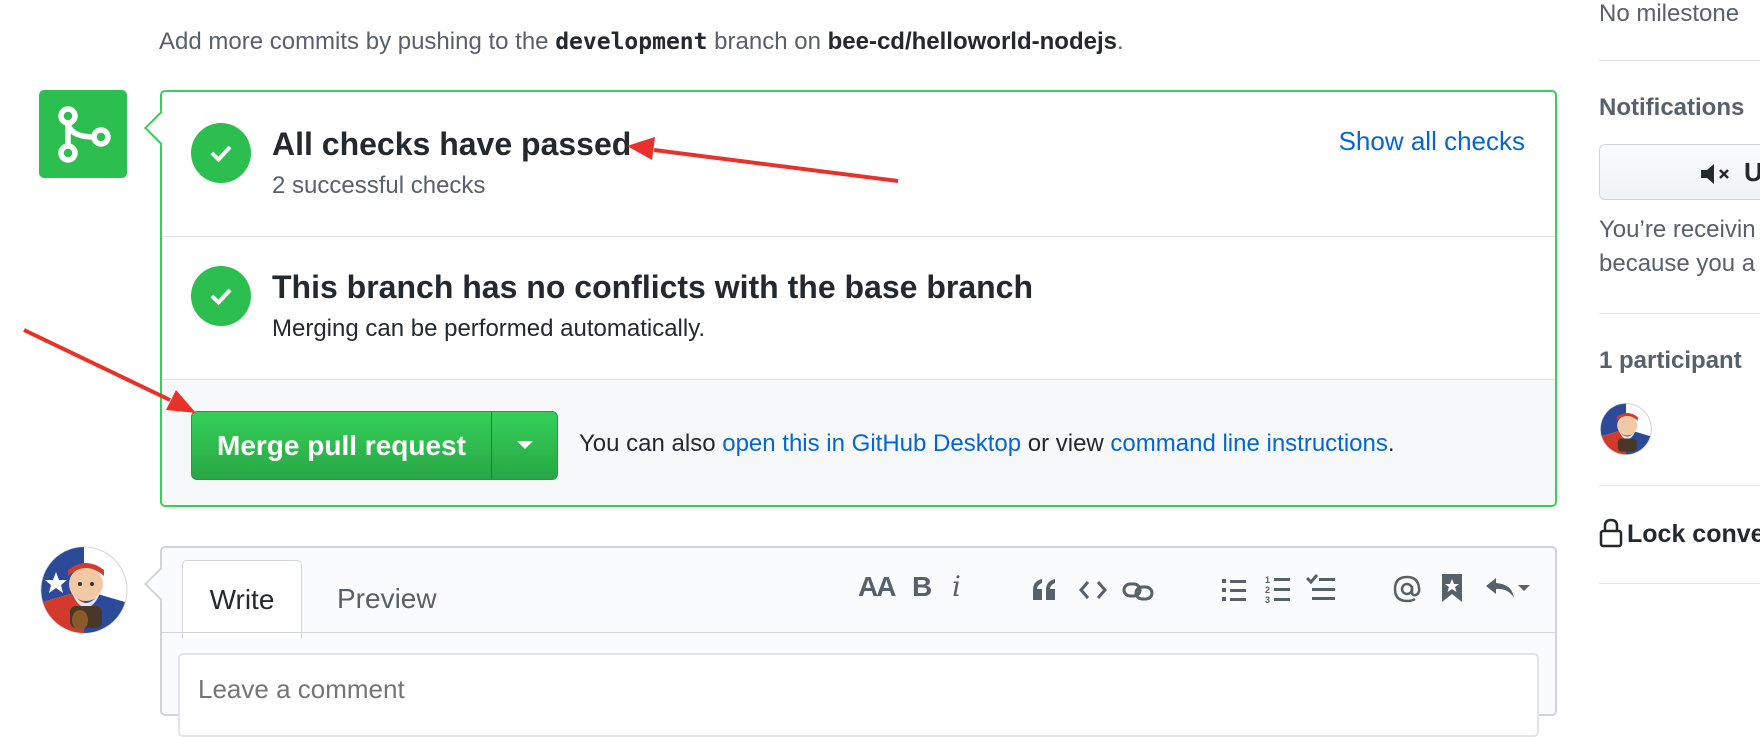 This screenshot has width=1760, height=737. Describe the element at coordinates (242, 599) in the screenshot. I see `tab-write: Write` at that location.